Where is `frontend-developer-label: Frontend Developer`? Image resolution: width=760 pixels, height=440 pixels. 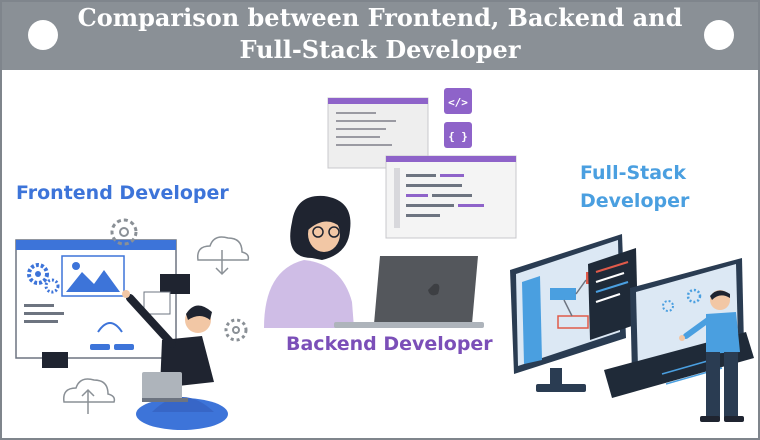 frontend-developer-label: Frontend Developer is located at coordinates (122, 193).